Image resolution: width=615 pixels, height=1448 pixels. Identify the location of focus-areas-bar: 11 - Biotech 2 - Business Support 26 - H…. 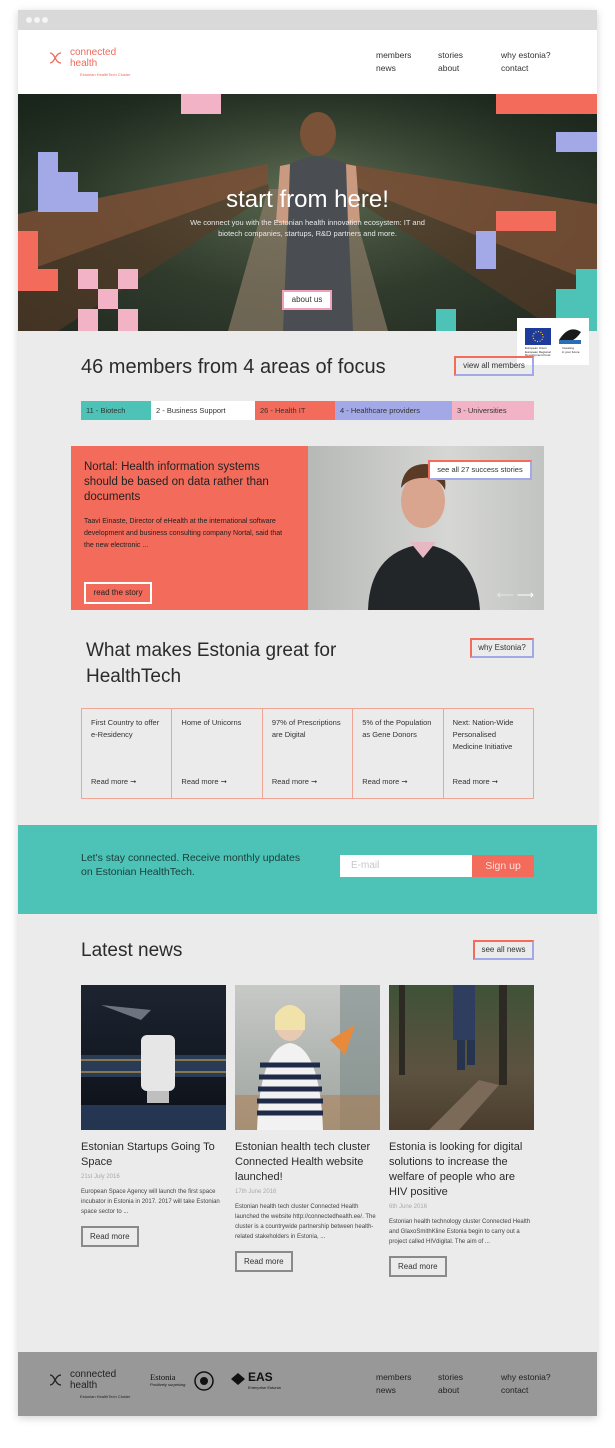
(307, 410).